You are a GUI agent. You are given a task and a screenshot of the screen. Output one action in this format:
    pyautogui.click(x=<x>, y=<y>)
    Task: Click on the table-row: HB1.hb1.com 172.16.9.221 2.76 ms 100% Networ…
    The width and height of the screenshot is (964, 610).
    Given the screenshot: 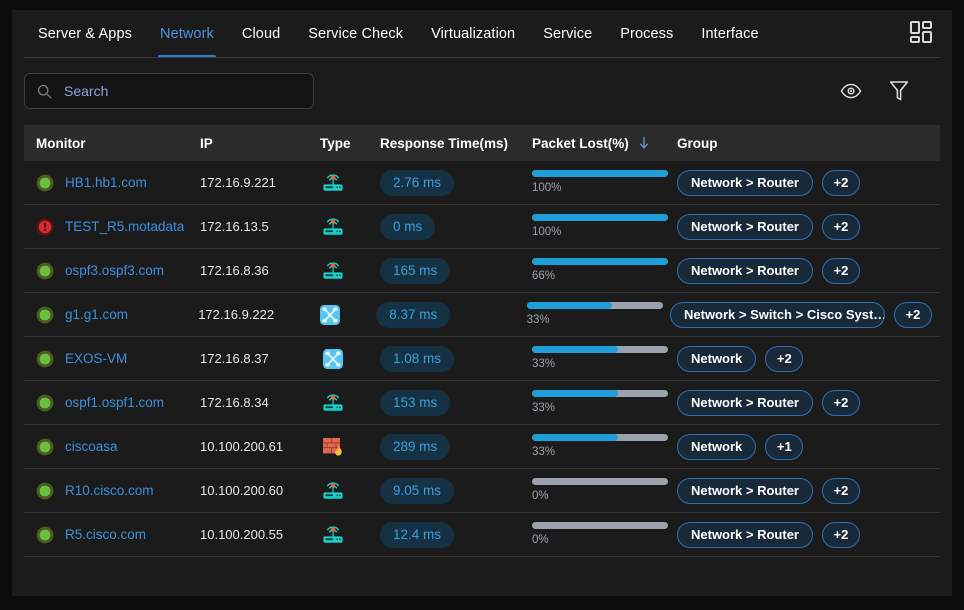 What is the action you would take?
    pyautogui.click(x=482, y=183)
    